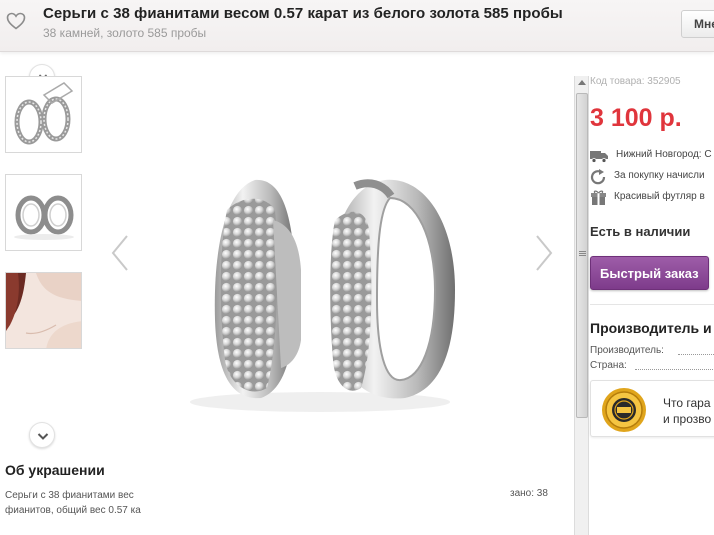 Image resolution: width=714 pixels, height=535 pixels. Describe the element at coordinates (687, 403) in the screenshot. I see `guarantee-line1: Что гара` at that location.